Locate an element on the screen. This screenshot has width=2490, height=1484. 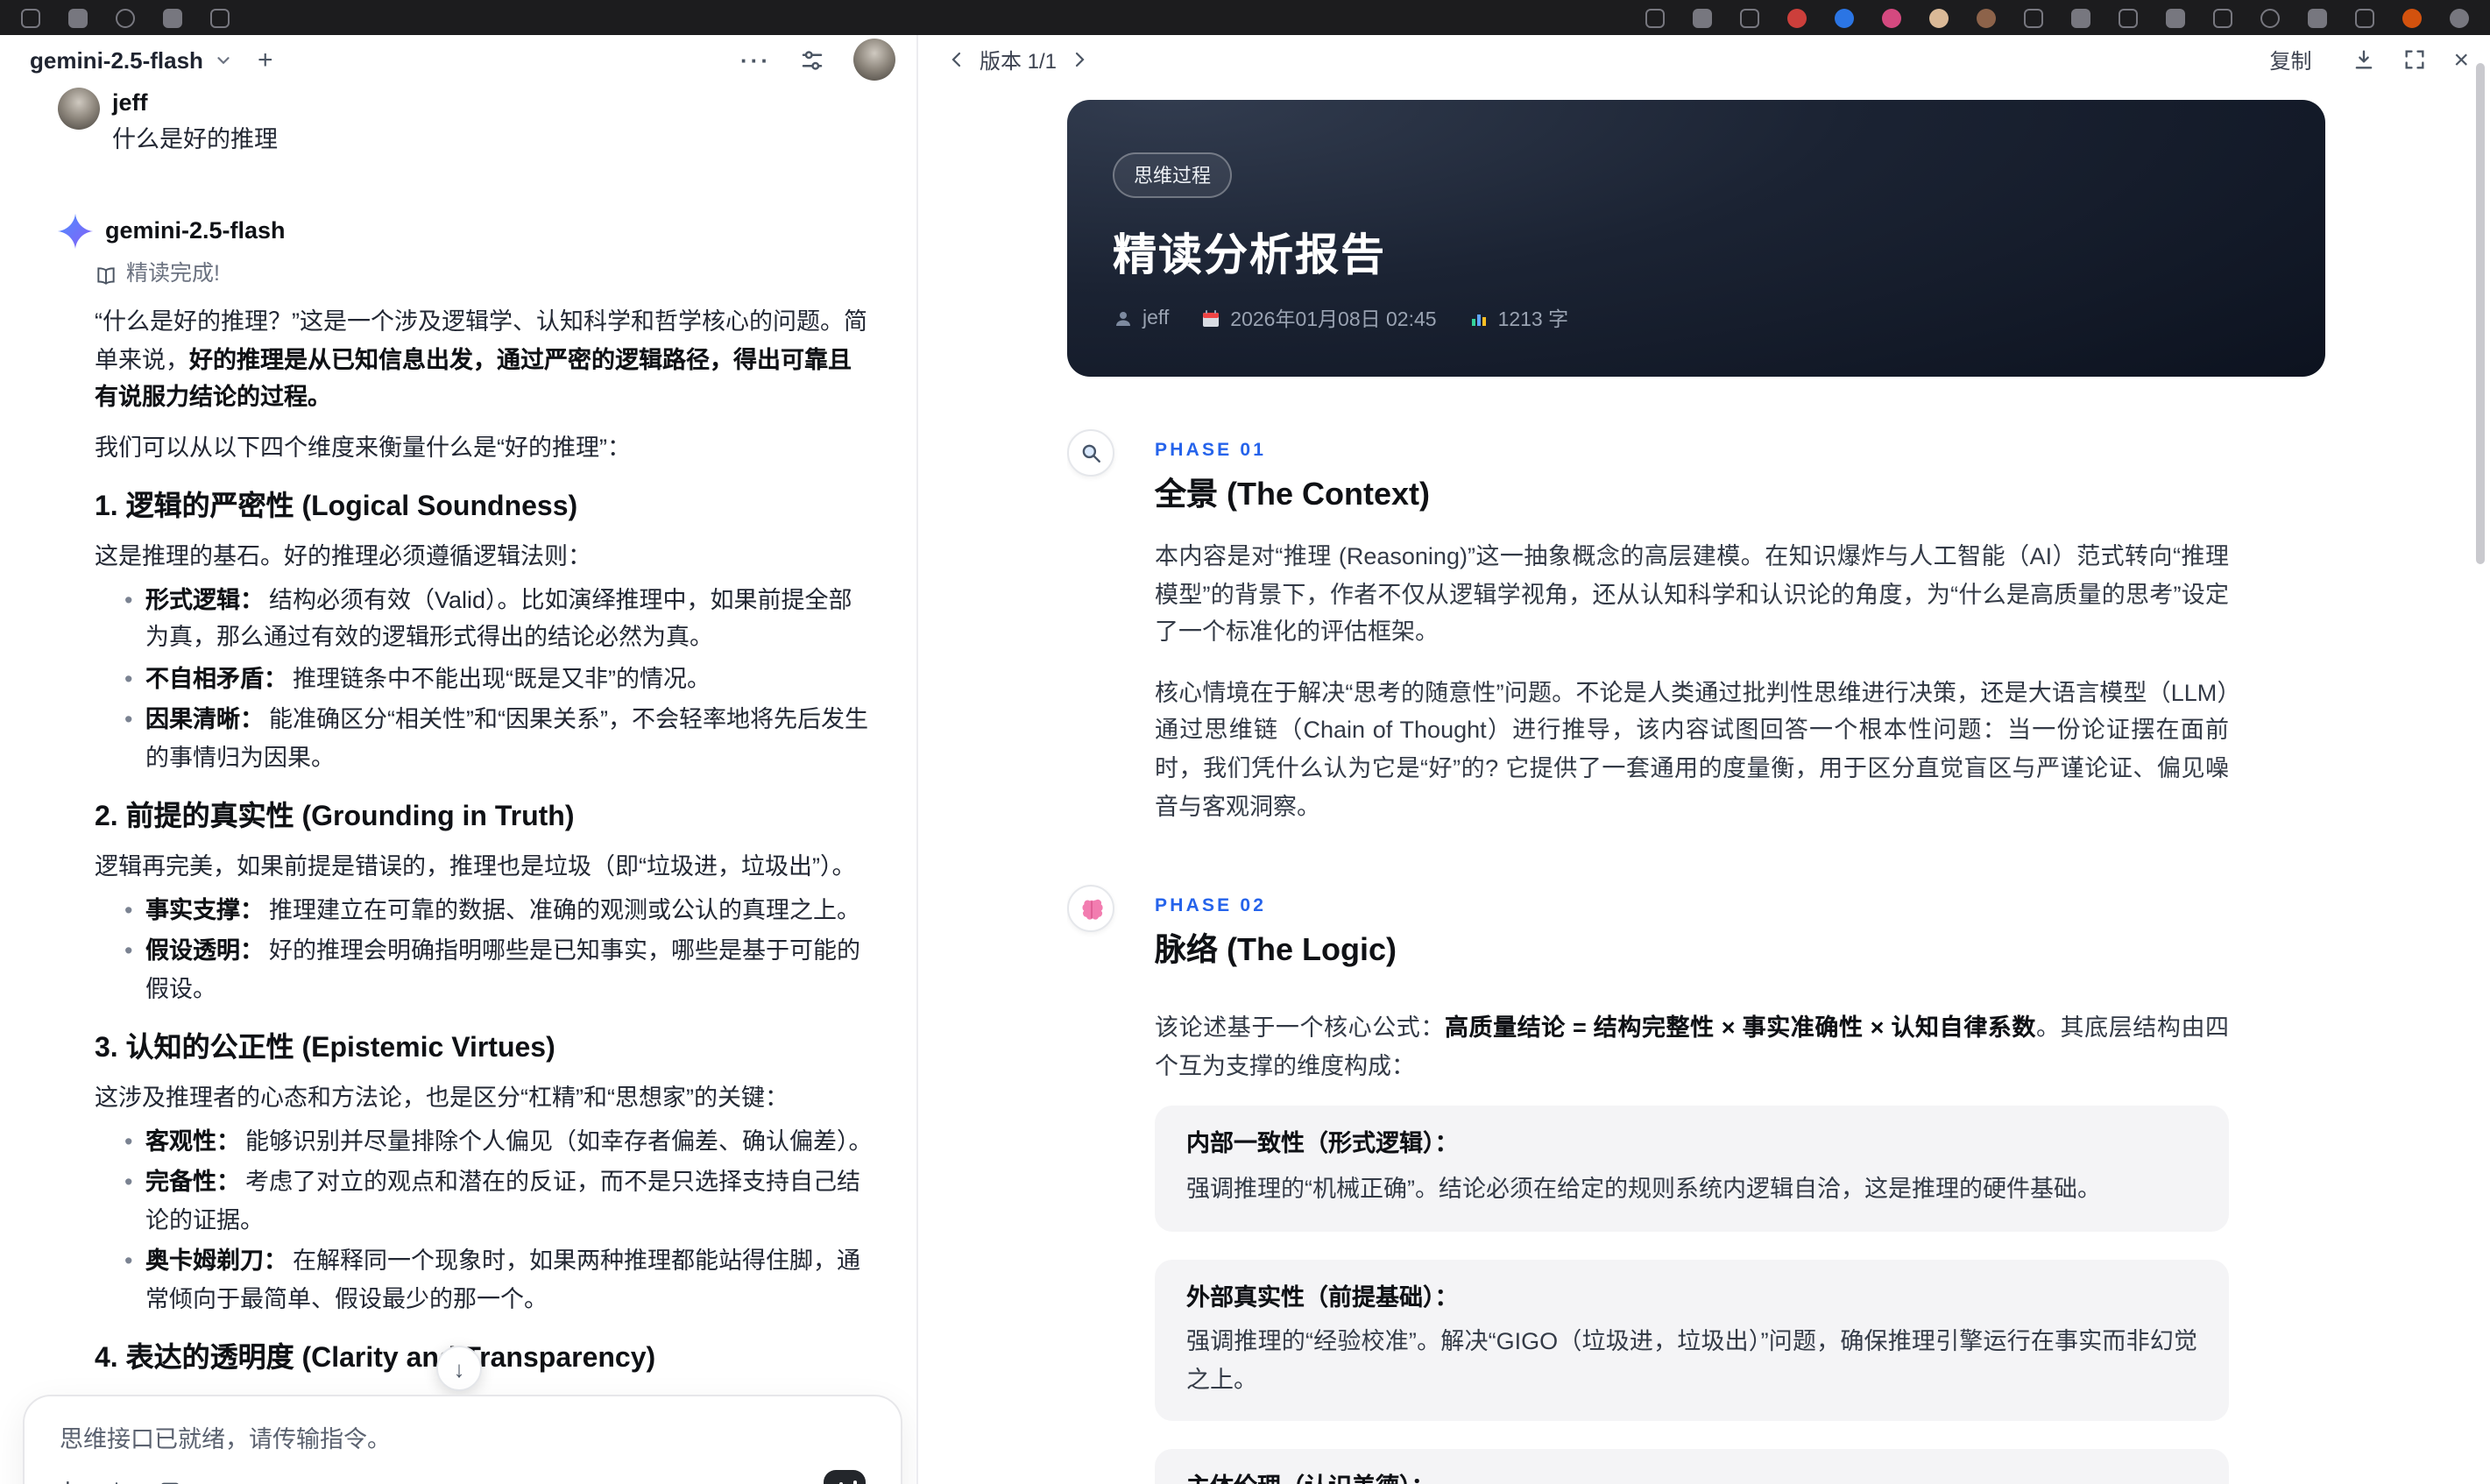
meta-author: jeff is located at coordinates (1156, 319).